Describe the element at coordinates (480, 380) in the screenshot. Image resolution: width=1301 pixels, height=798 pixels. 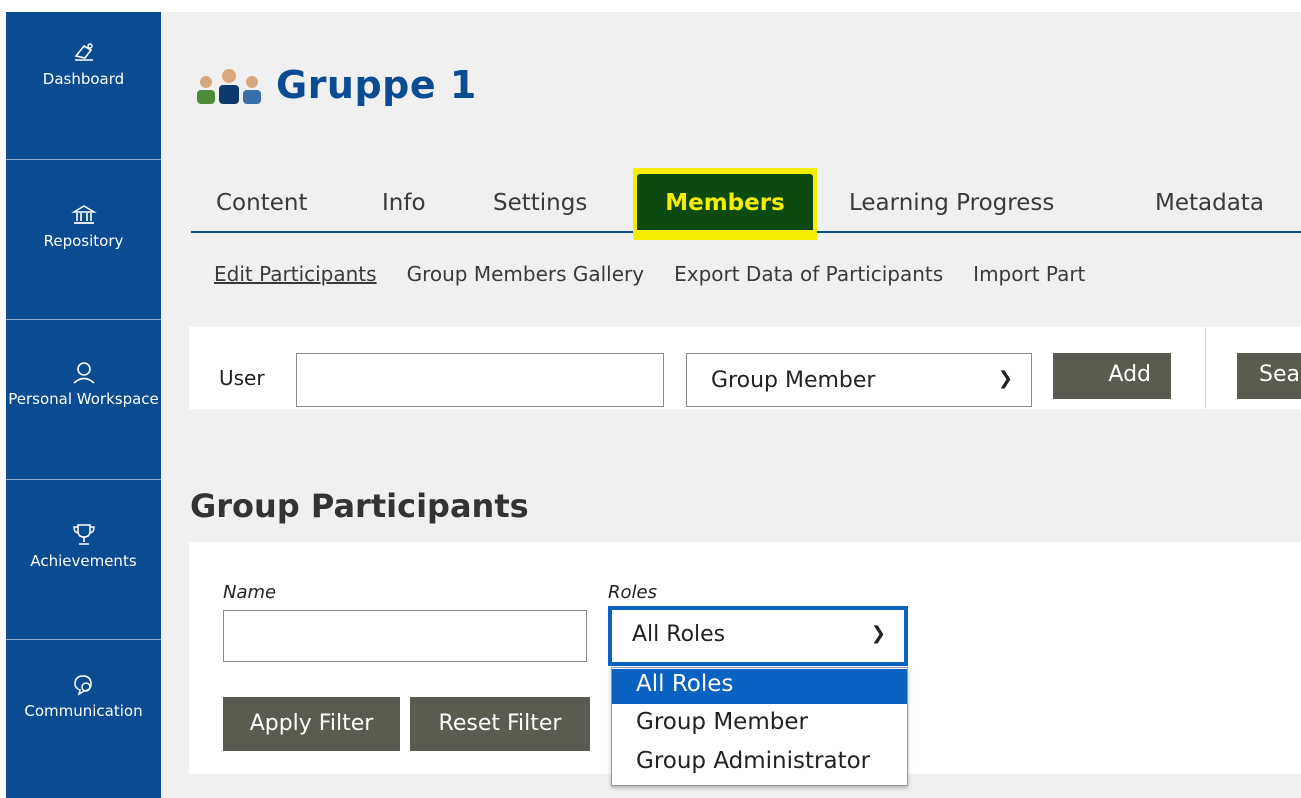
I see `user-input` at that location.